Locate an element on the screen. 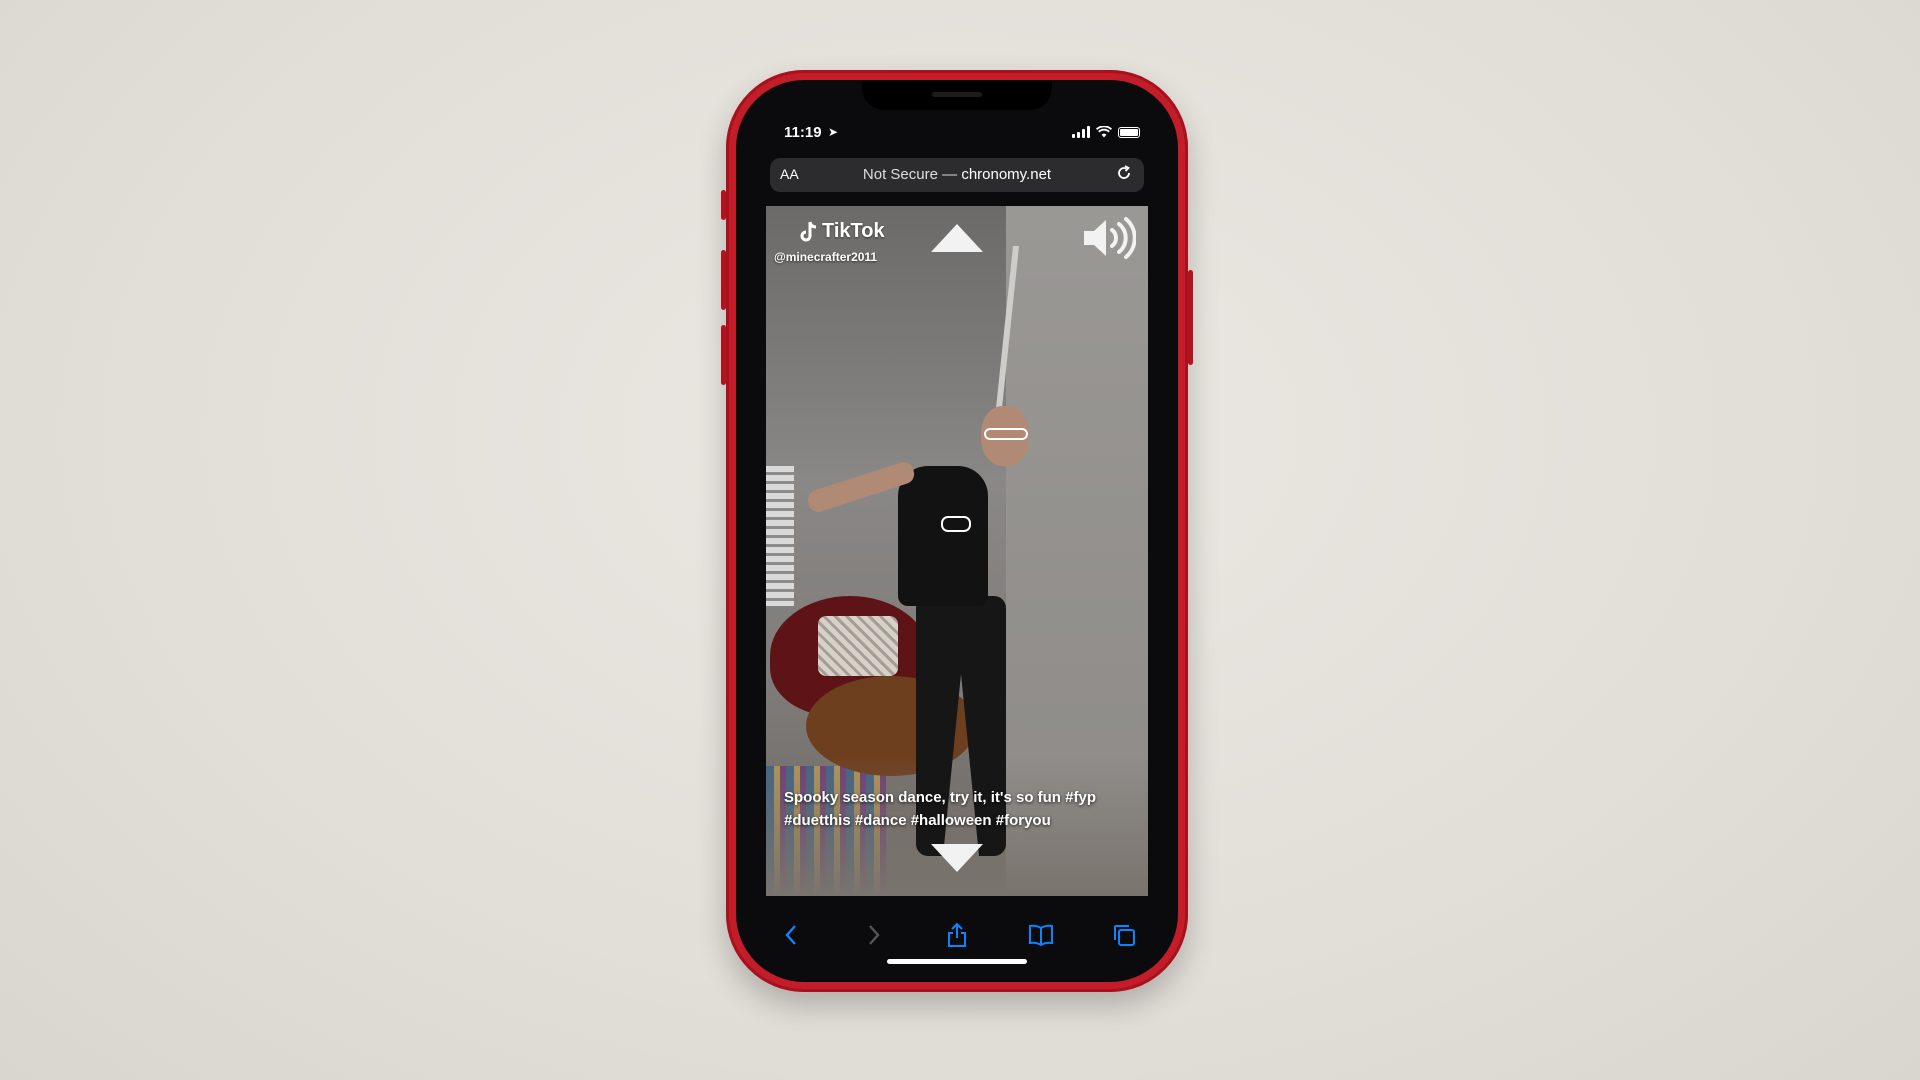  forward-icon is located at coordinates (874, 935).